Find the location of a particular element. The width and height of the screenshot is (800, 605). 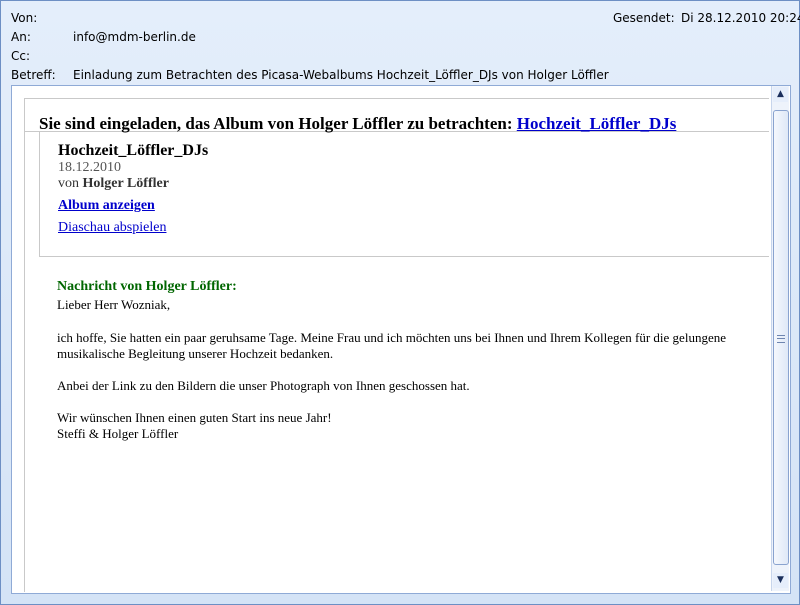

slideshow-link: Diaschau abspielen is located at coordinates (112, 228).